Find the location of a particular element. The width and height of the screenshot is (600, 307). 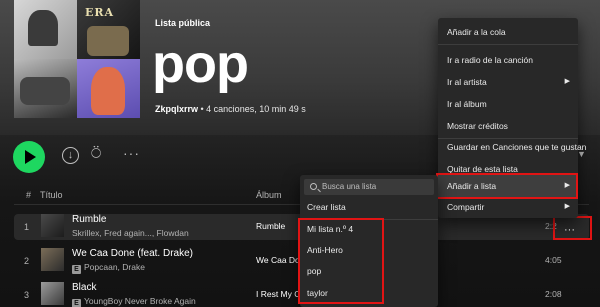

track-duration: 4:05 is located at coordinates (553, 260).